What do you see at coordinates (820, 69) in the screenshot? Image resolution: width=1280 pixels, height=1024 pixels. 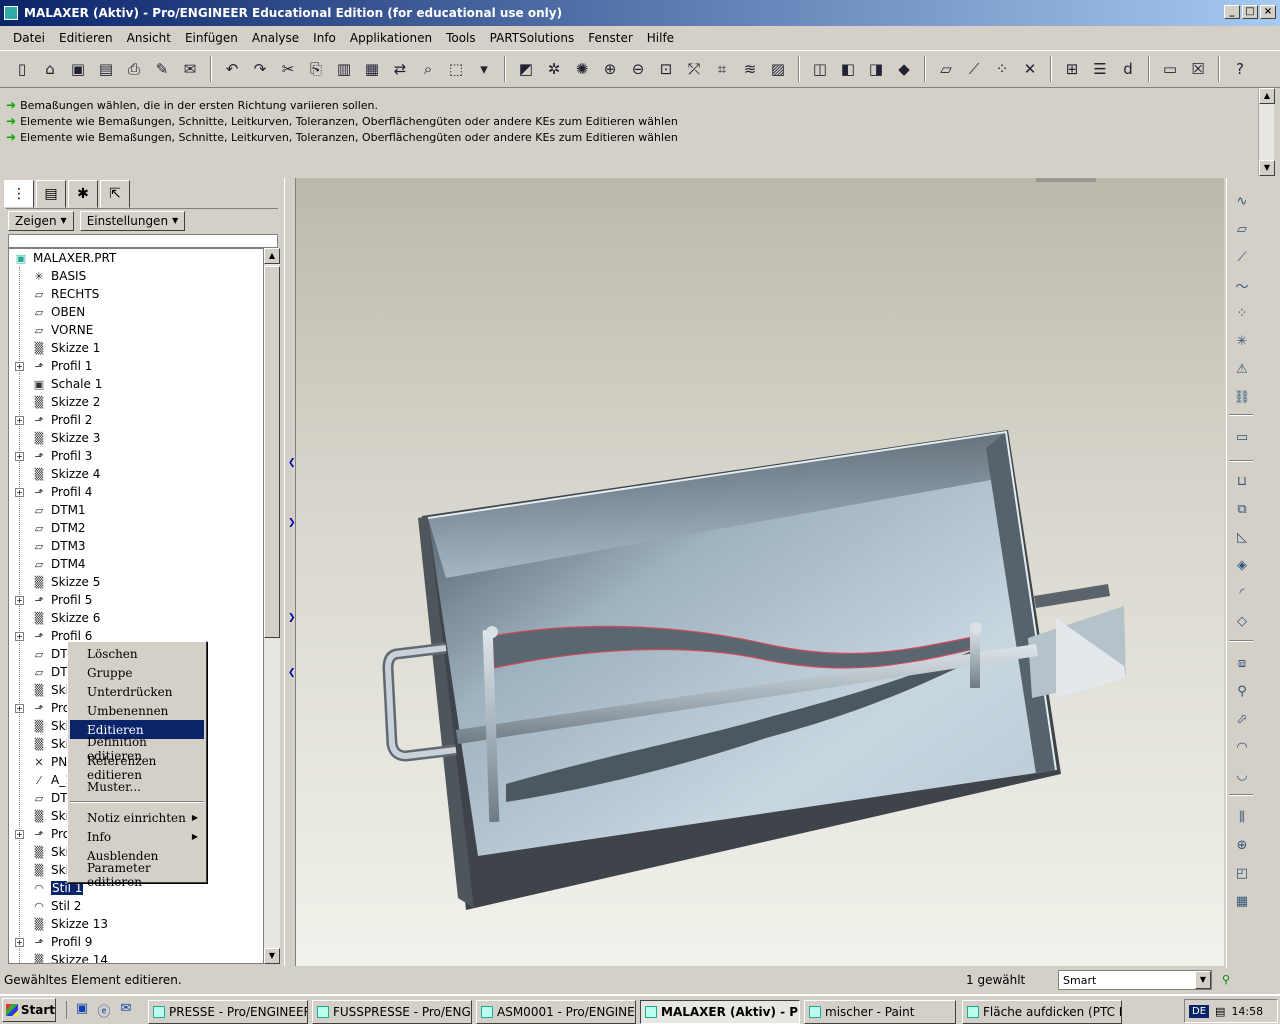 I see `wireframe-icon: ◫` at bounding box center [820, 69].